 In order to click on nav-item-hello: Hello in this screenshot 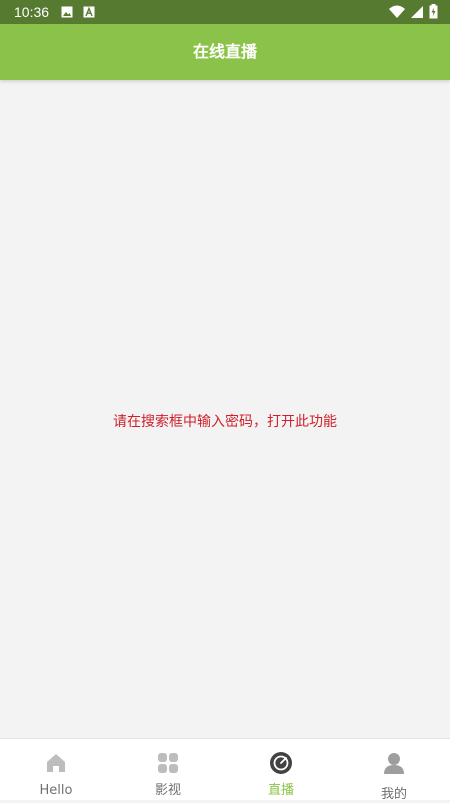, I will do `click(56, 770)`.